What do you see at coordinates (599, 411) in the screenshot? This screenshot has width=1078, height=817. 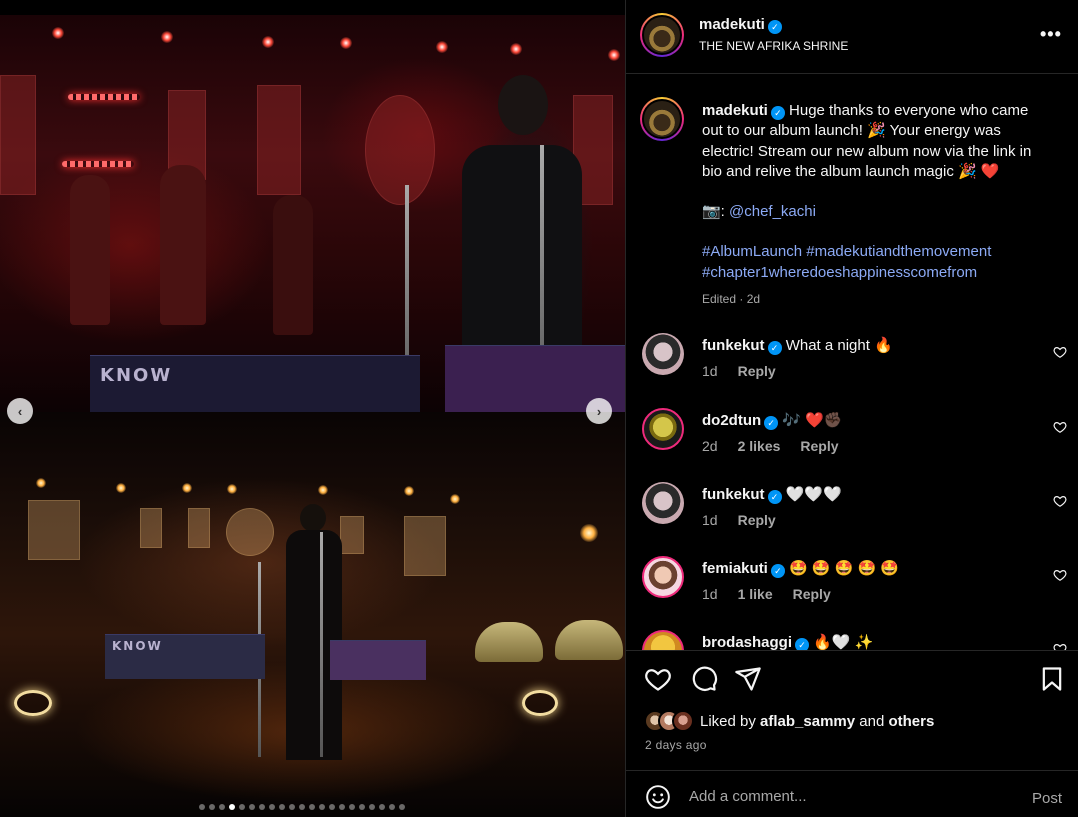 I see `carousel-next-button: ›` at bounding box center [599, 411].